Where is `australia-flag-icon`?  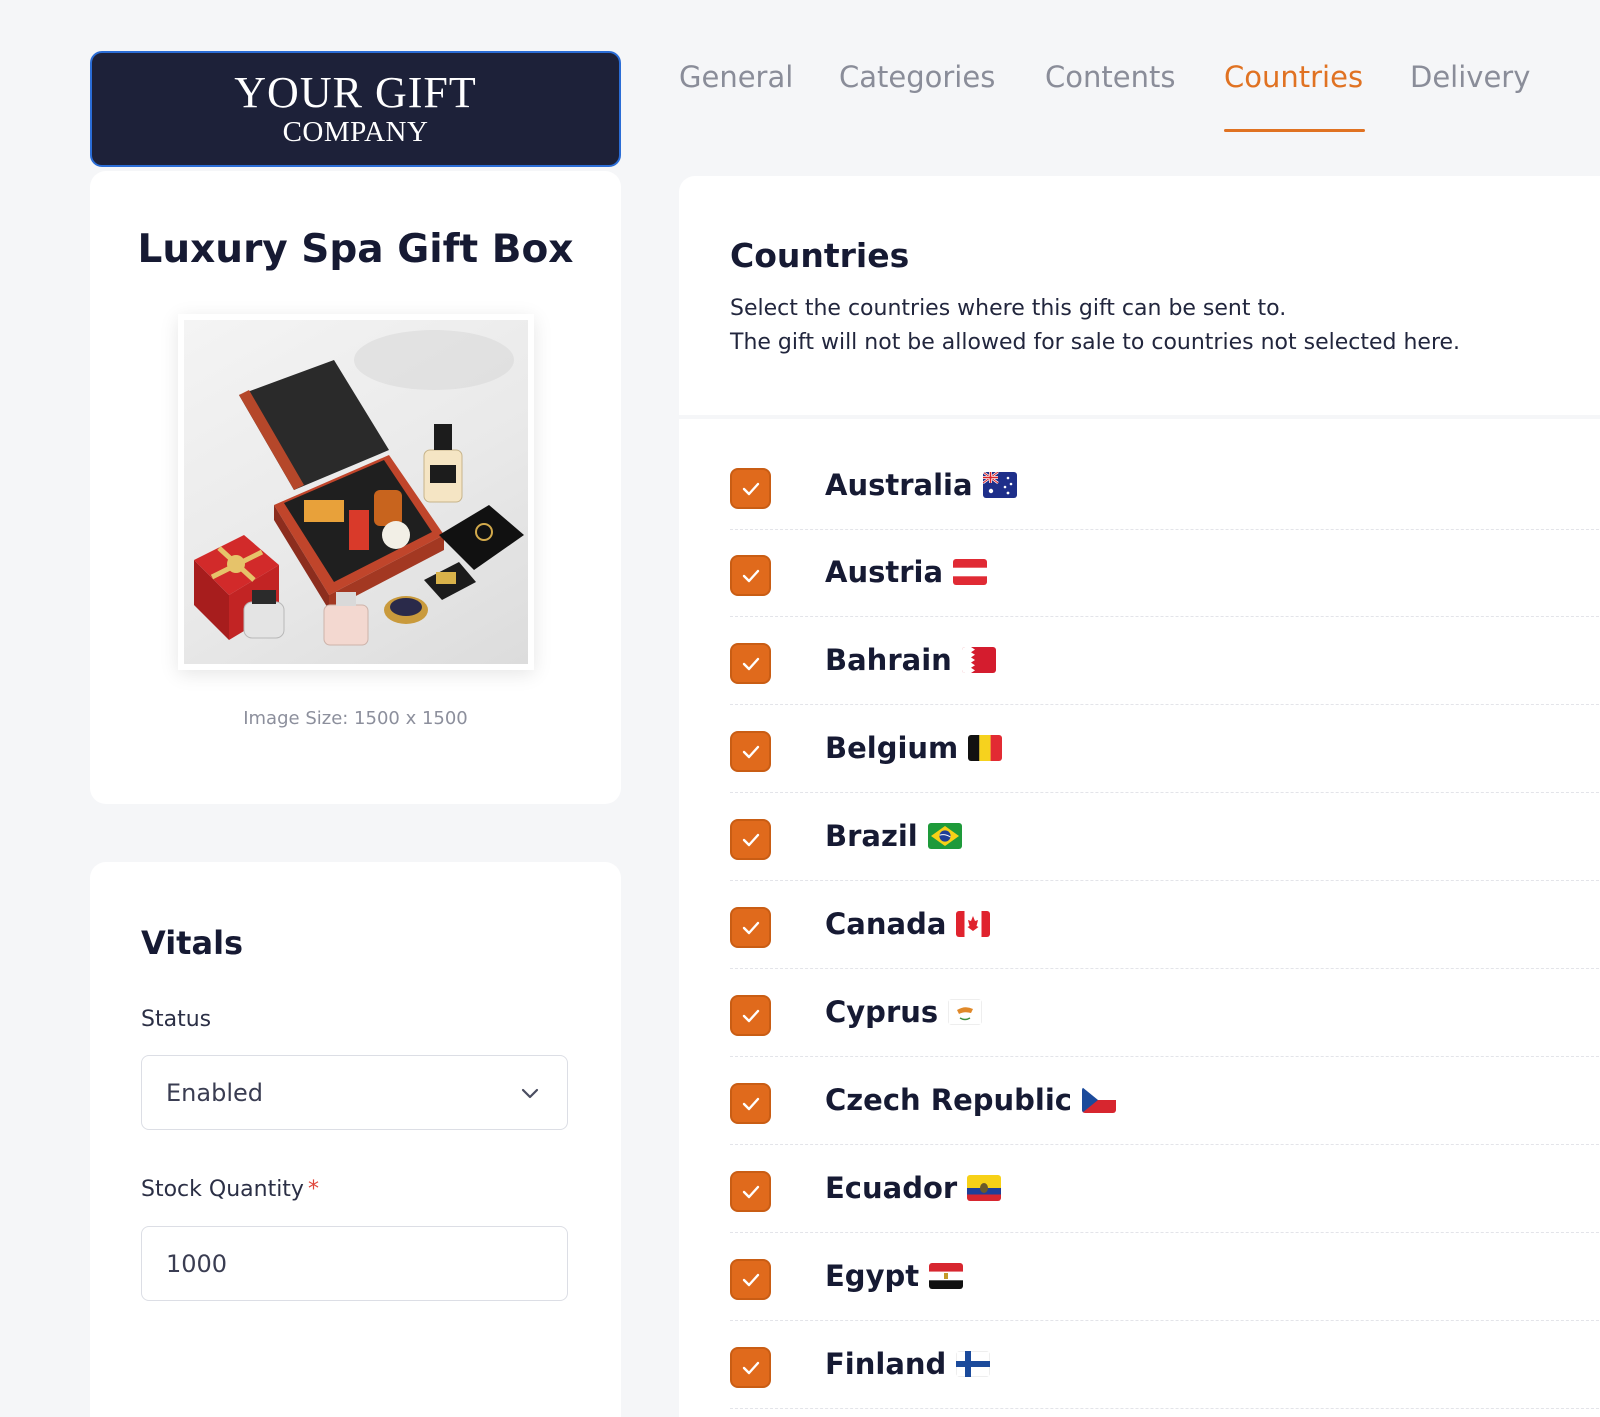
australia-flag-icon is located at coordinates (999, 485).